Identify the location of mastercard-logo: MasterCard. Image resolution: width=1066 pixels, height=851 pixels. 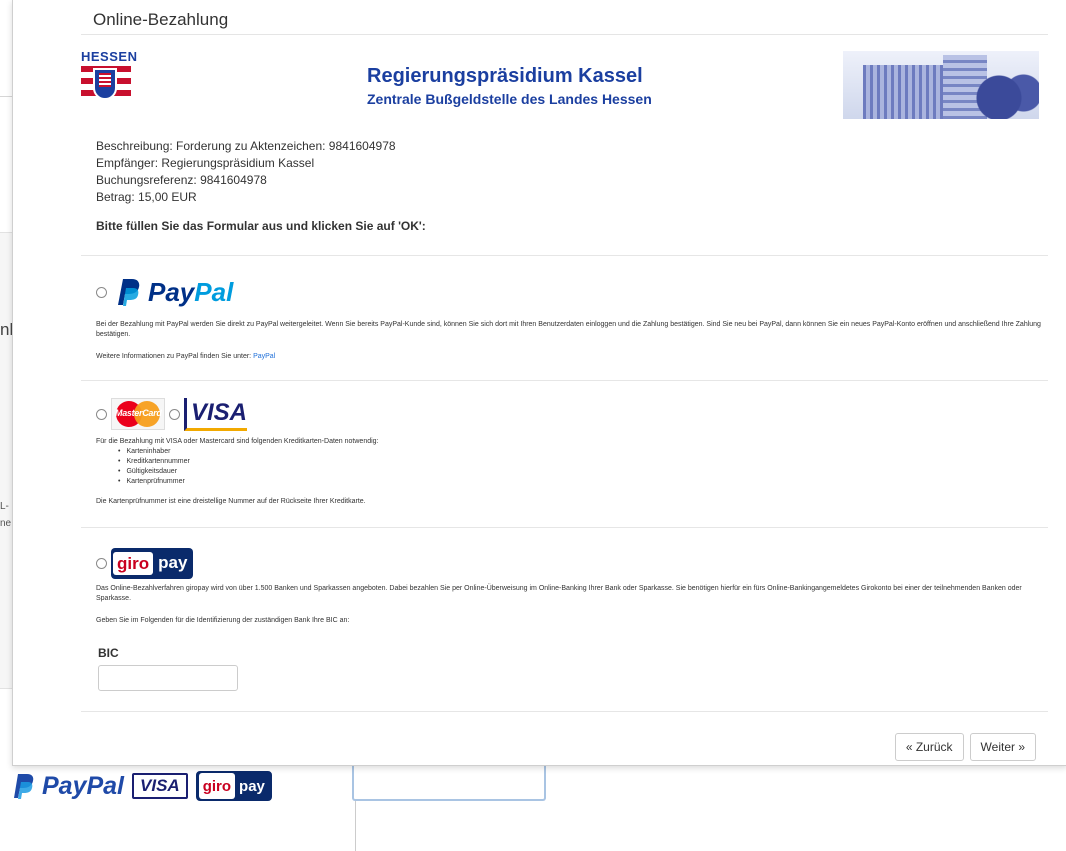
(138, 414).